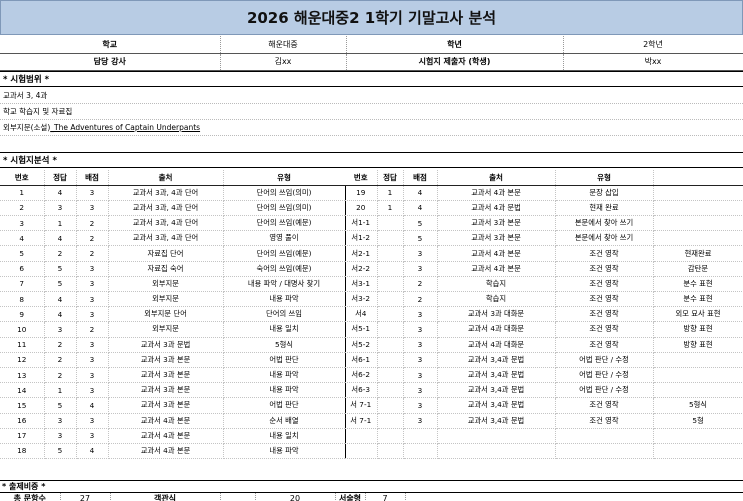  Describe the element at coordinates (496, 345) in the screenshot. I see `table-cell: 교과서 4과 대화문` at that location.